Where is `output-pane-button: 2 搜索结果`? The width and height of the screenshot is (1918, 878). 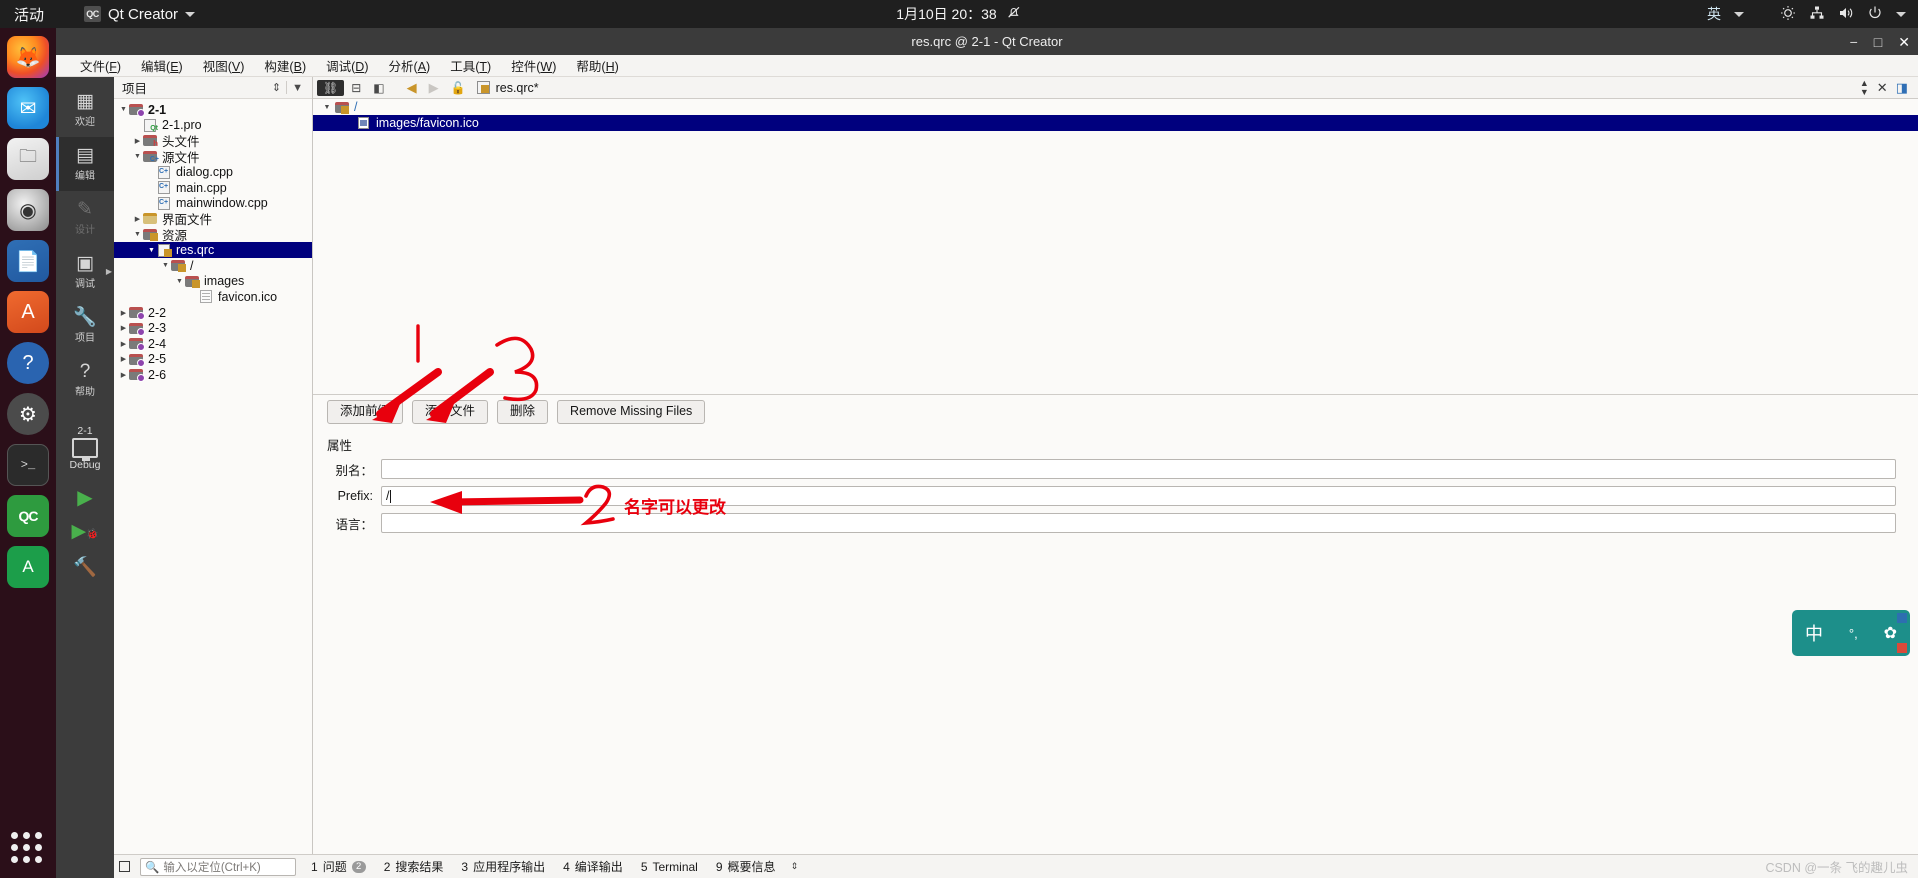 output-pane-button: 2 搜索结果 is located at coordinates (414, 866).